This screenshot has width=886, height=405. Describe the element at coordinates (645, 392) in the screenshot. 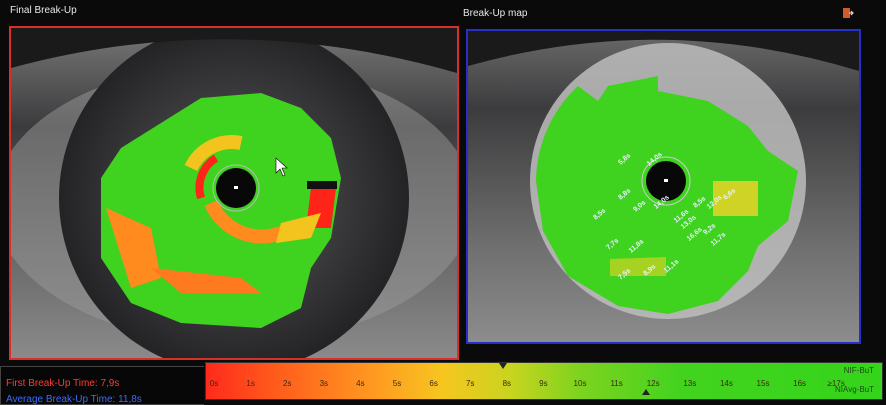

I see `average-breakup-marker` at that location.